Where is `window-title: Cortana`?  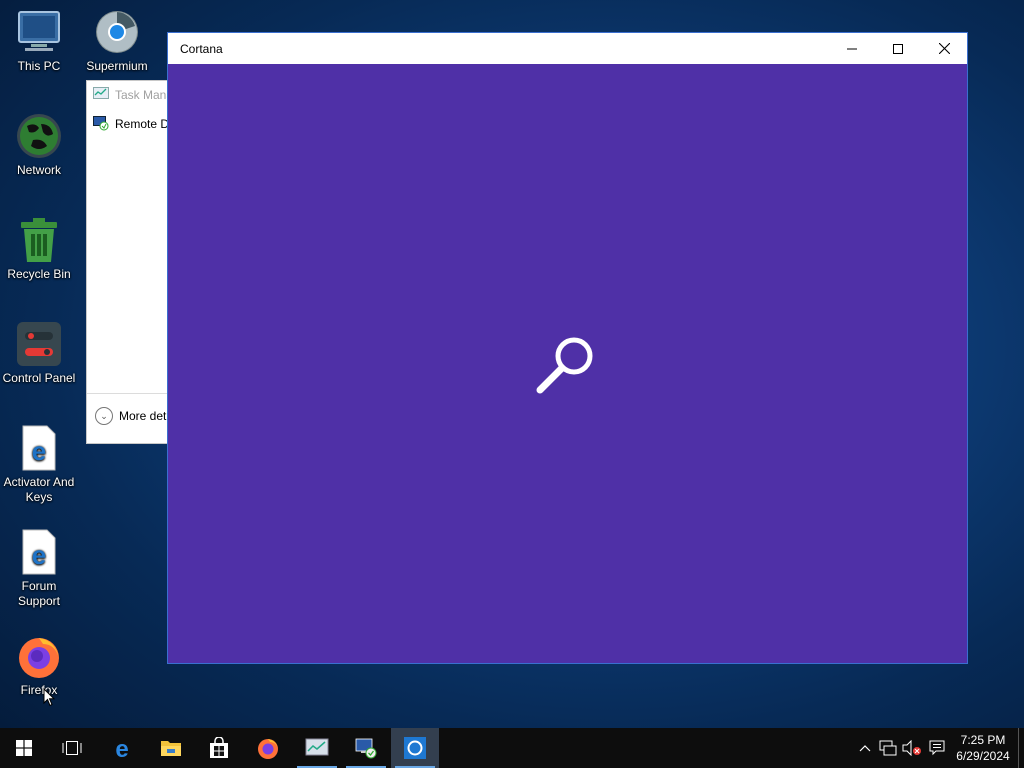
window-title: Cortana is located at coordinates (201, 48).